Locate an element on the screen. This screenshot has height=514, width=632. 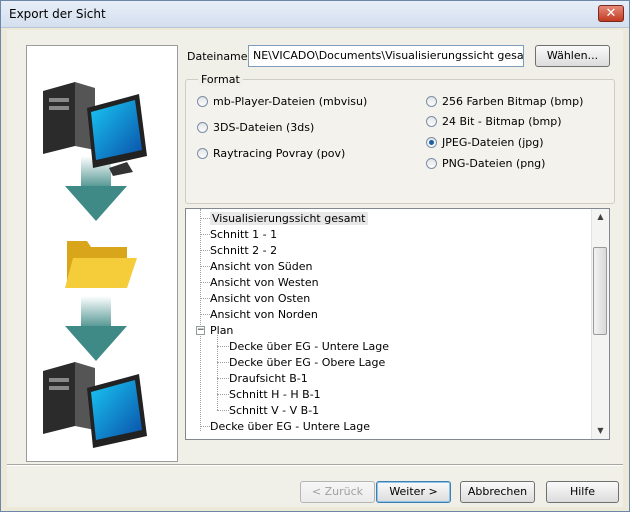
radio-3ds: 3DS-Dateien (3ds) is located at coordinates (255, 127).